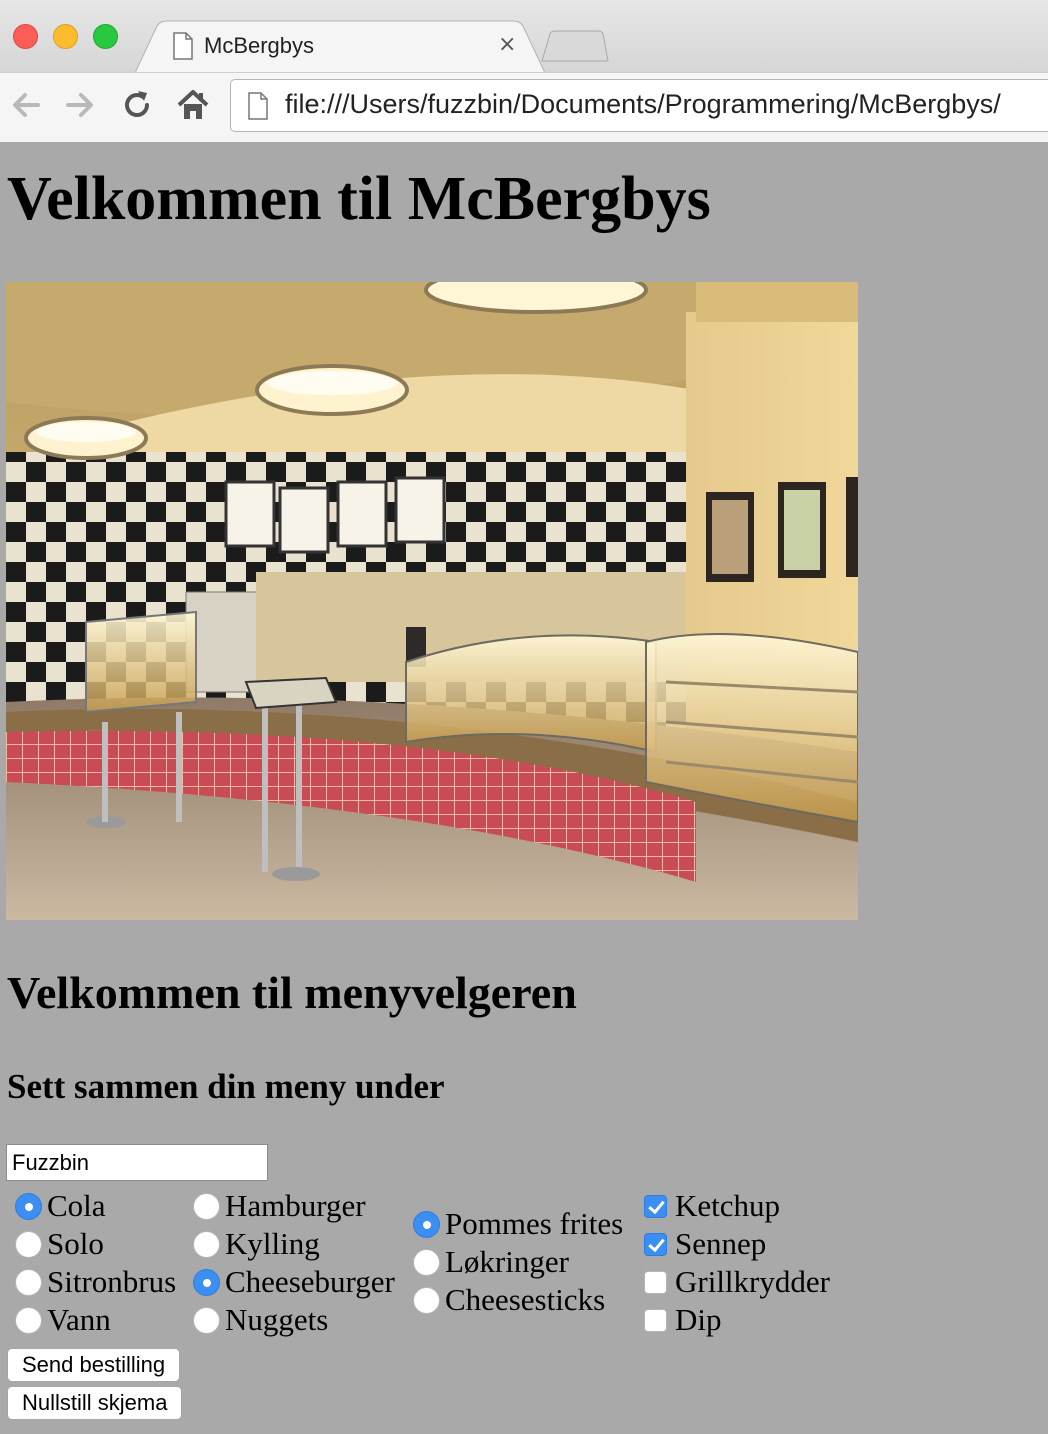 The image size is (1048, 1434). I want to click on submit-order-button: Send bestilling, so click(94, 1365).